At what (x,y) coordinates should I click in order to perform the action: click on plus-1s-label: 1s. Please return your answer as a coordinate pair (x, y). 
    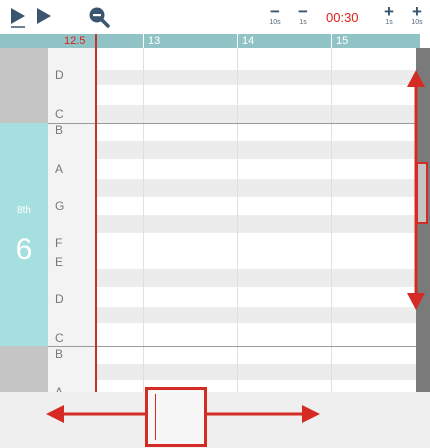
    Looking at the image, I should click on (389, 22).